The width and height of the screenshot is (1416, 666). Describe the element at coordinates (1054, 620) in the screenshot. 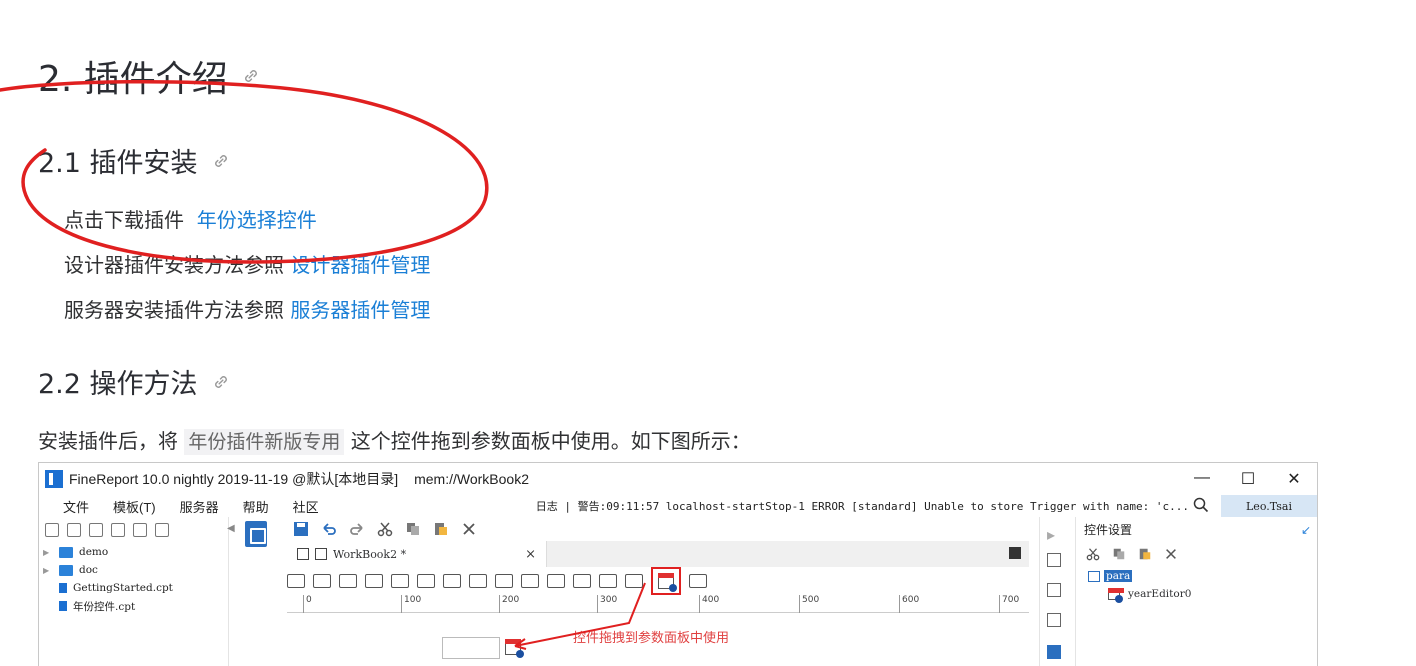

I see `frame-icon` at that location.